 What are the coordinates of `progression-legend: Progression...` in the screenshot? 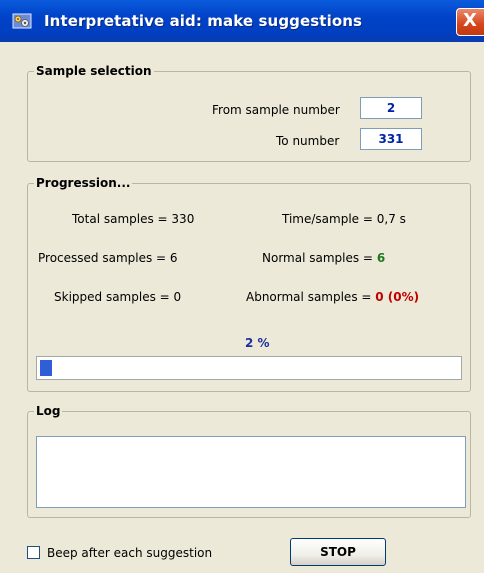 It's located at (83, 183).